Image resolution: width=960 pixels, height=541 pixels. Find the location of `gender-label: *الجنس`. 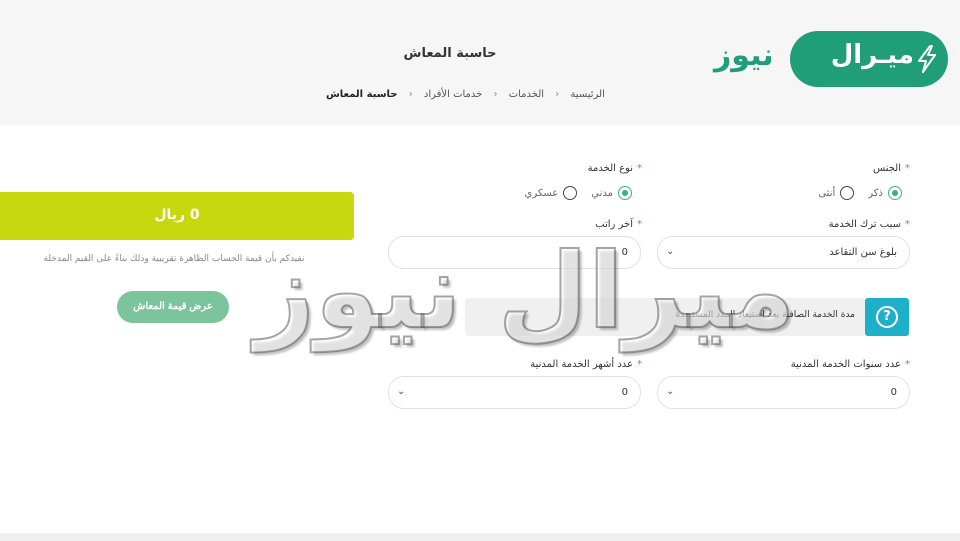

gender-label: *الجنس is located at coordinates (891, 168).